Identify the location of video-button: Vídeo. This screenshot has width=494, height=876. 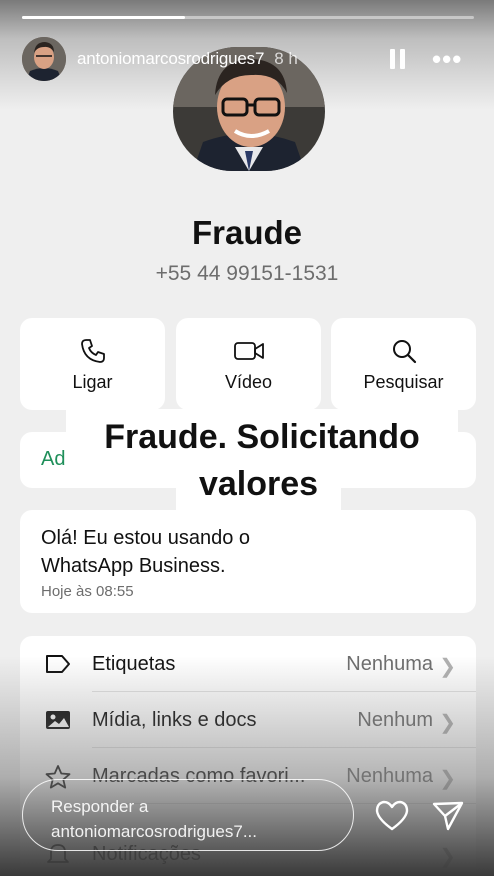
(248, 364).